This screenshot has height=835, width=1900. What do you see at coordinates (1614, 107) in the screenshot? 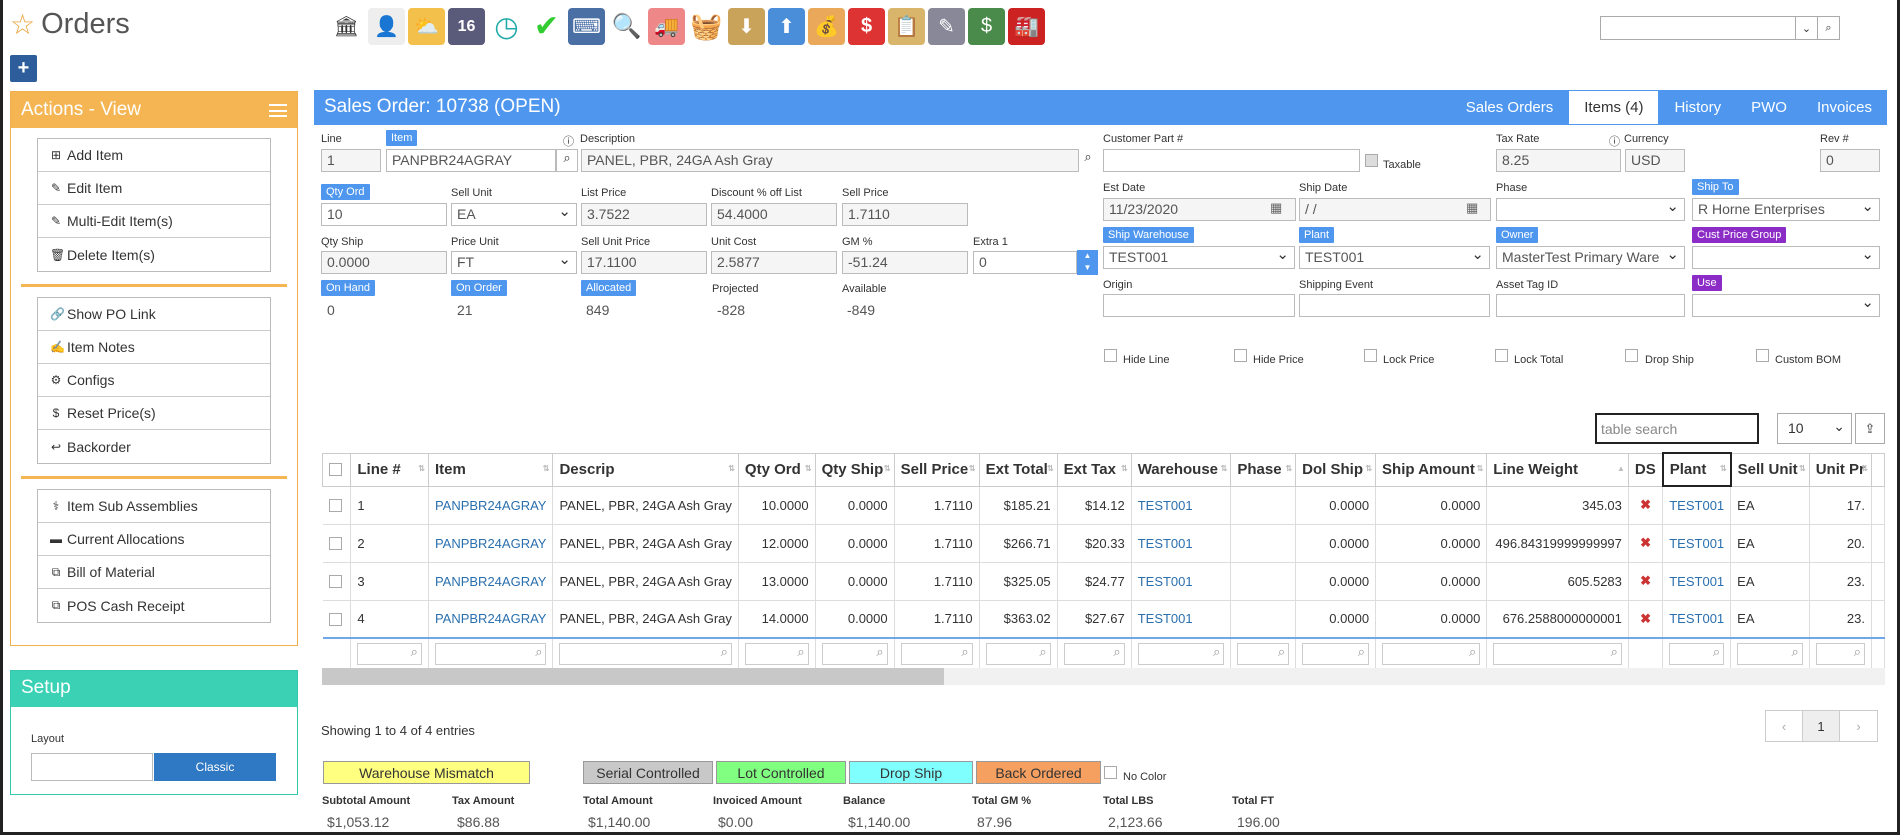
I see `tab-items-4-: Items (4)` at bounding box center [1614, 107].